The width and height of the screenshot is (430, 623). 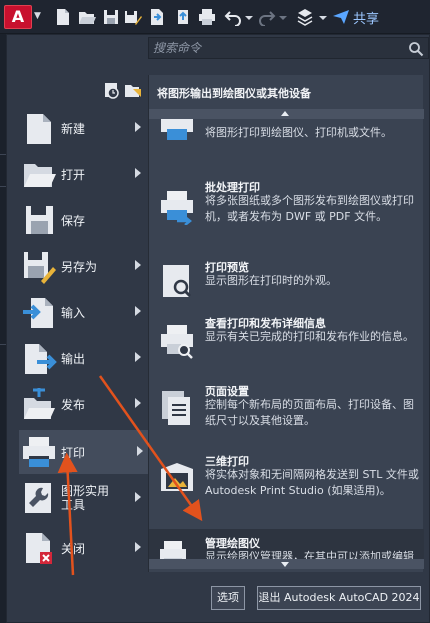 I want to click on options-button: 选项, so click(x=228, y=598).